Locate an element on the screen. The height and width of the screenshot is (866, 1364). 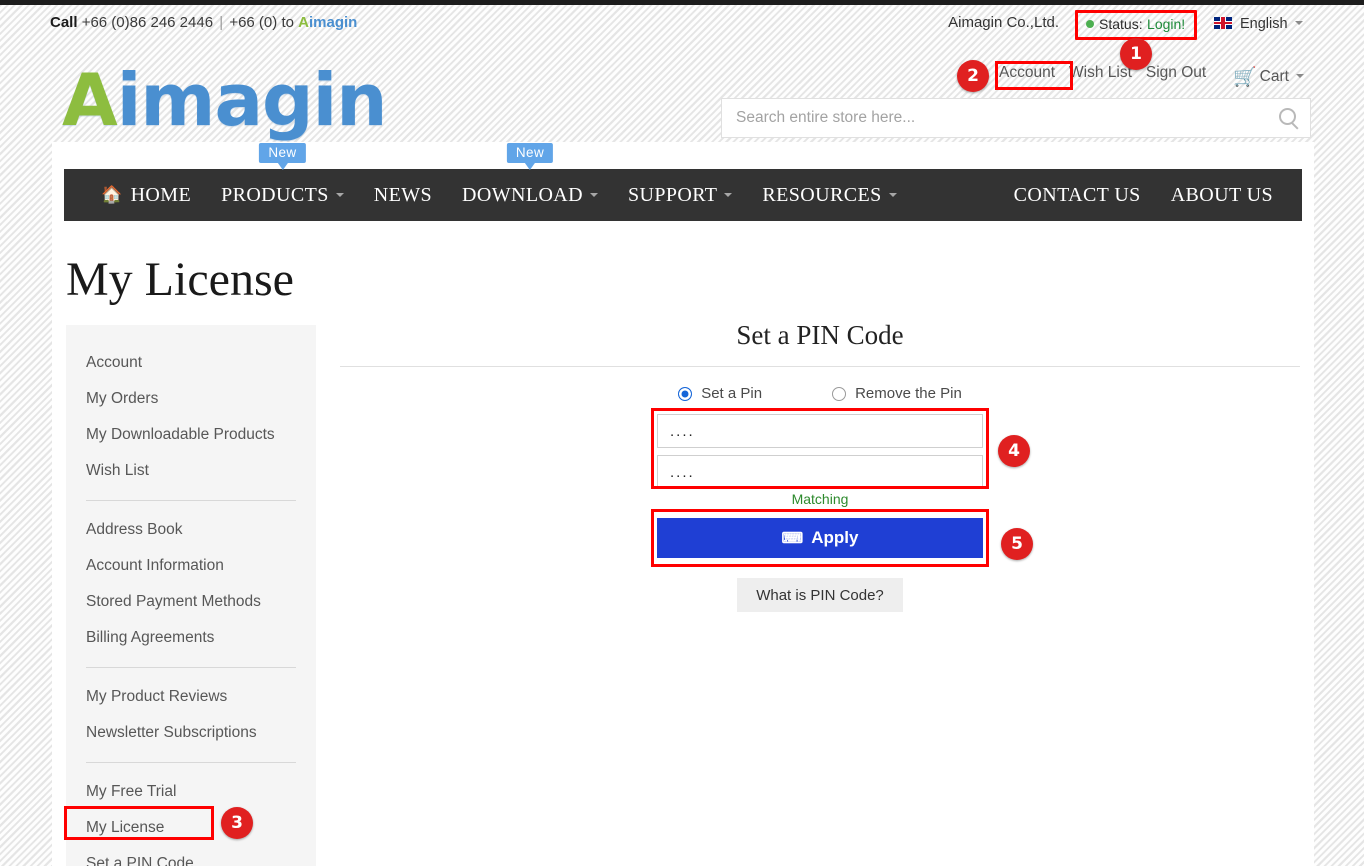
pin-fields-highlight-box is located at coordinates (820, 448).